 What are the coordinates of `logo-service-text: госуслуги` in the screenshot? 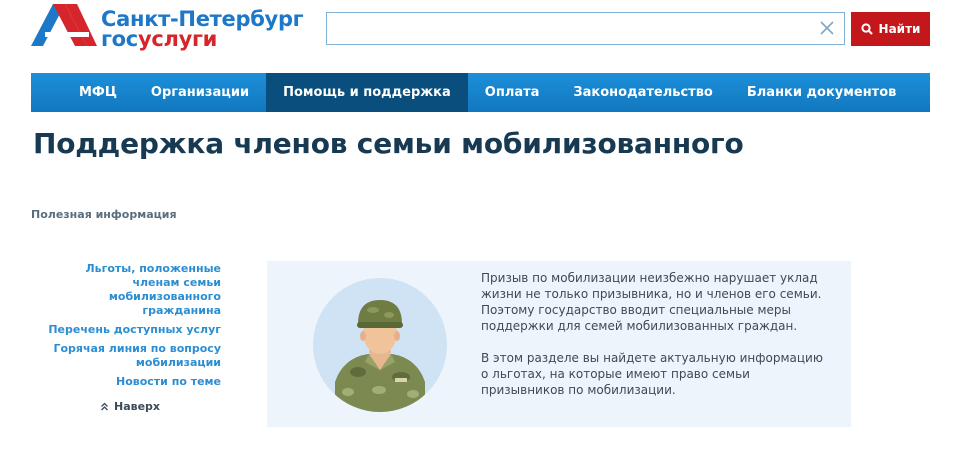 It's located at (159, 39).